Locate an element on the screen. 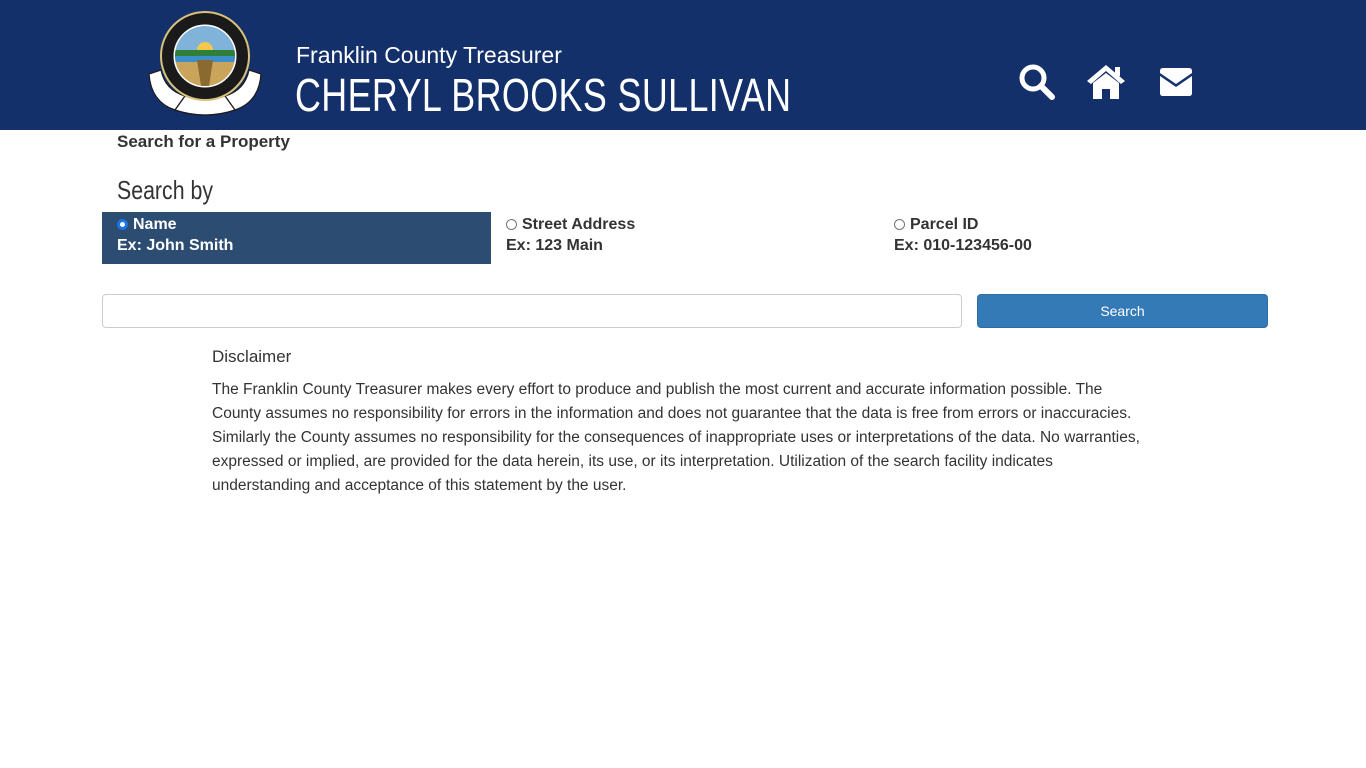 This screenshot has height=768, width=1366. parcel-id-radio is located at coordinates (899, 224).